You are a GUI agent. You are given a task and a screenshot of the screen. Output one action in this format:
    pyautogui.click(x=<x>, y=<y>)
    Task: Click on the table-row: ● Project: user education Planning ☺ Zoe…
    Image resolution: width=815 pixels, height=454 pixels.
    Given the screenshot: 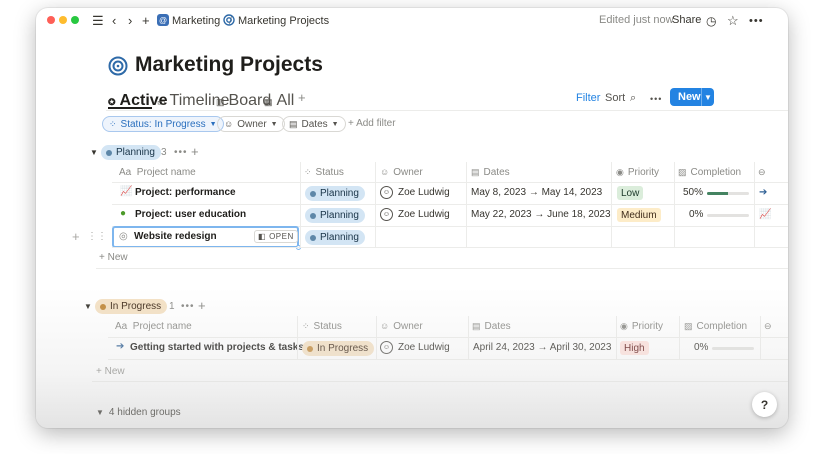 What is the action you would take?
    pyautogui.click(x=450, y=215)
    